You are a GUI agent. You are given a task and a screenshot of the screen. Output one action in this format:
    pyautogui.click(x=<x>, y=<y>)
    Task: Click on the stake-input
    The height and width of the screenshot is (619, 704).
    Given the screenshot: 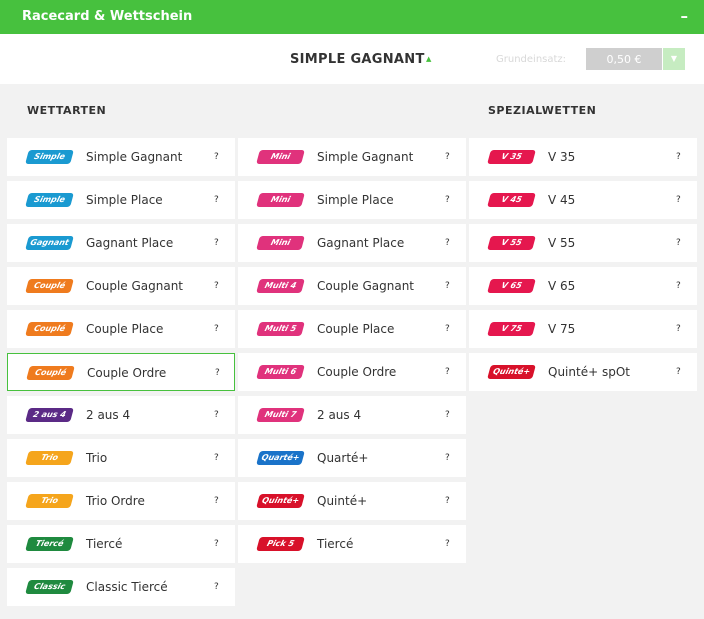 What is the action you would take?
    pyautogui.click(x=624, y=59)
    